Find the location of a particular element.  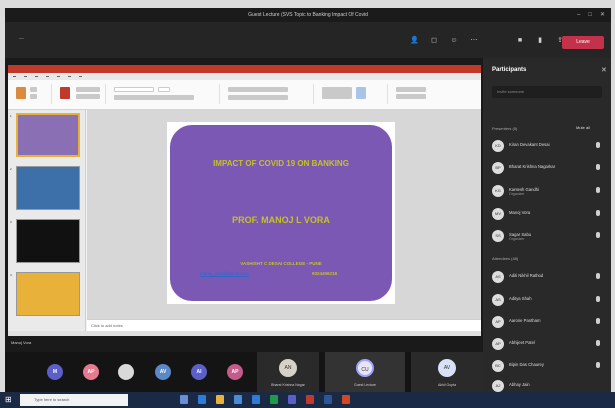

font-size-field is located at coordinates (164, 89).